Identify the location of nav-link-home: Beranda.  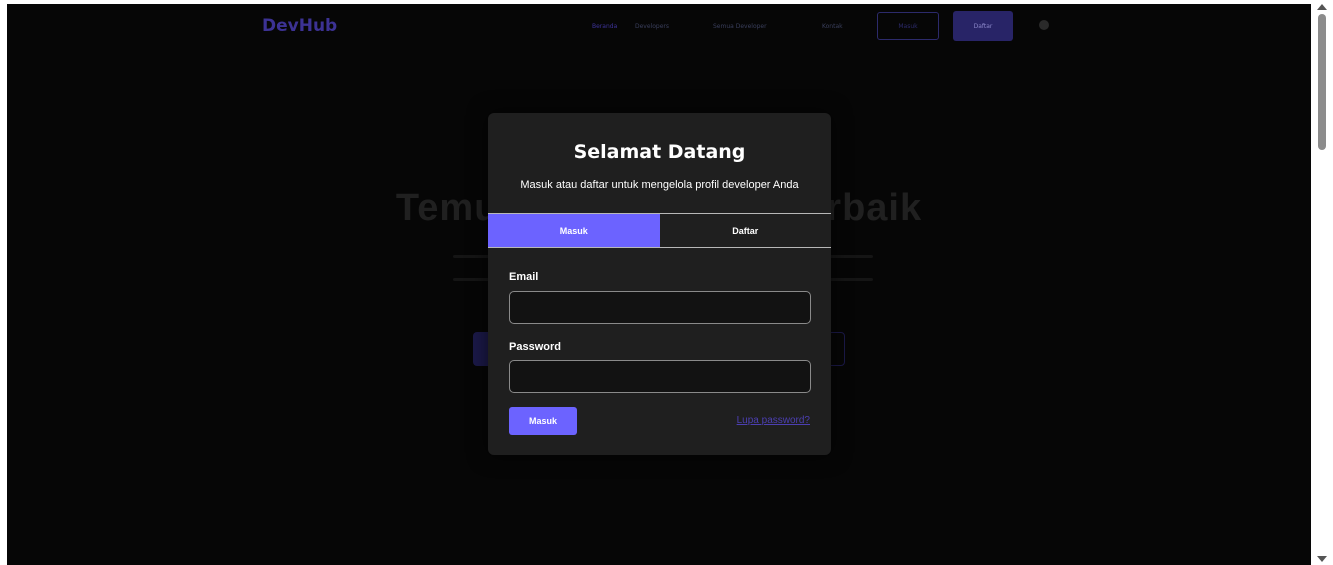
(604, 26).